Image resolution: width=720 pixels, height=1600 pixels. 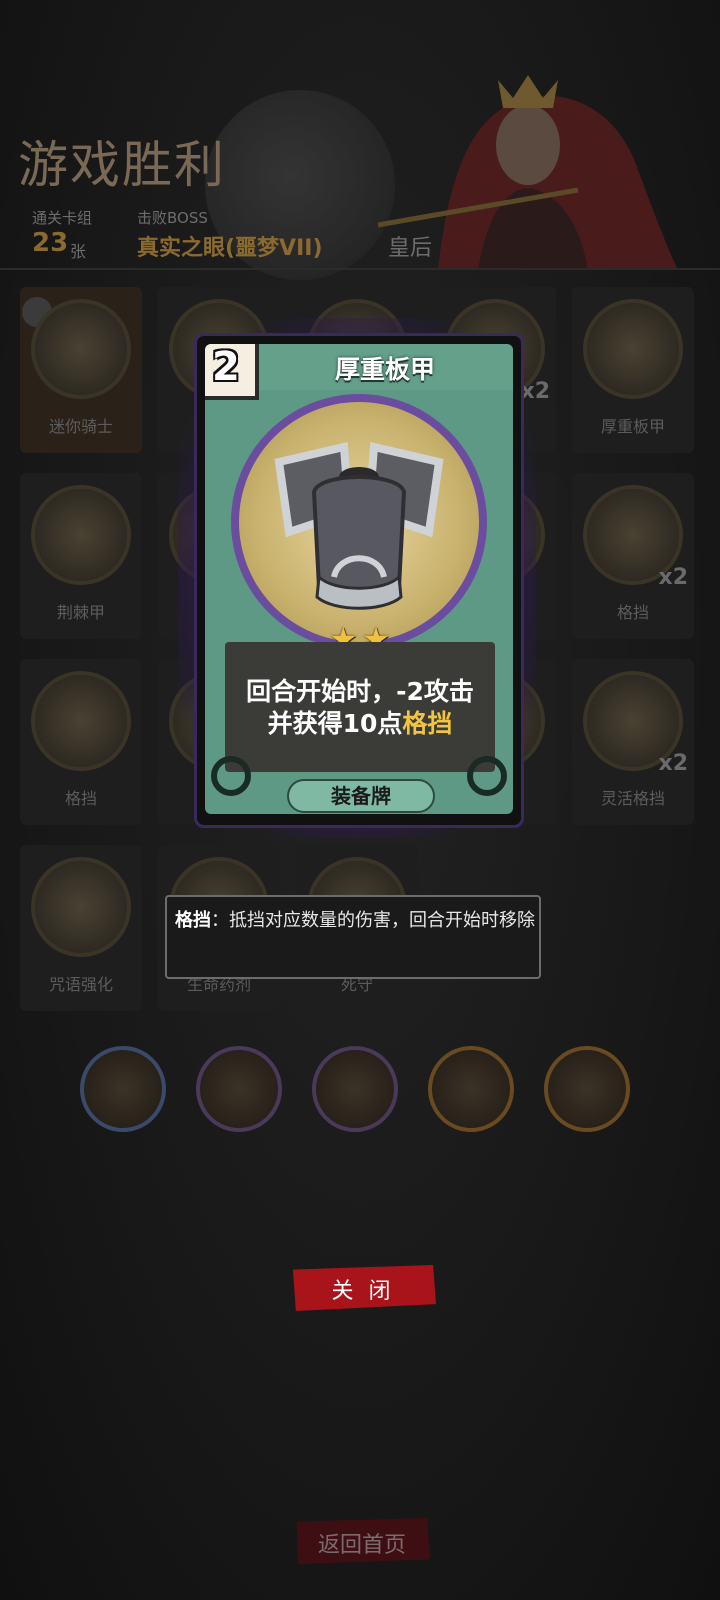 I want to click on boss-label: 击败BOSS, so click(x=172, y=218).